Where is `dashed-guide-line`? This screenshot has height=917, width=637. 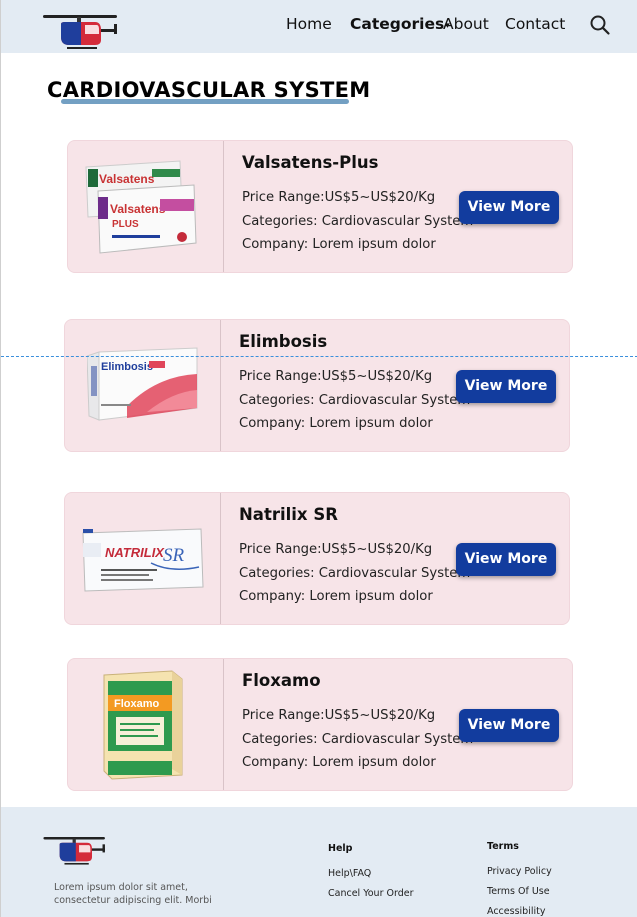 dashed-guide-line is located at coordinates (319, 356).